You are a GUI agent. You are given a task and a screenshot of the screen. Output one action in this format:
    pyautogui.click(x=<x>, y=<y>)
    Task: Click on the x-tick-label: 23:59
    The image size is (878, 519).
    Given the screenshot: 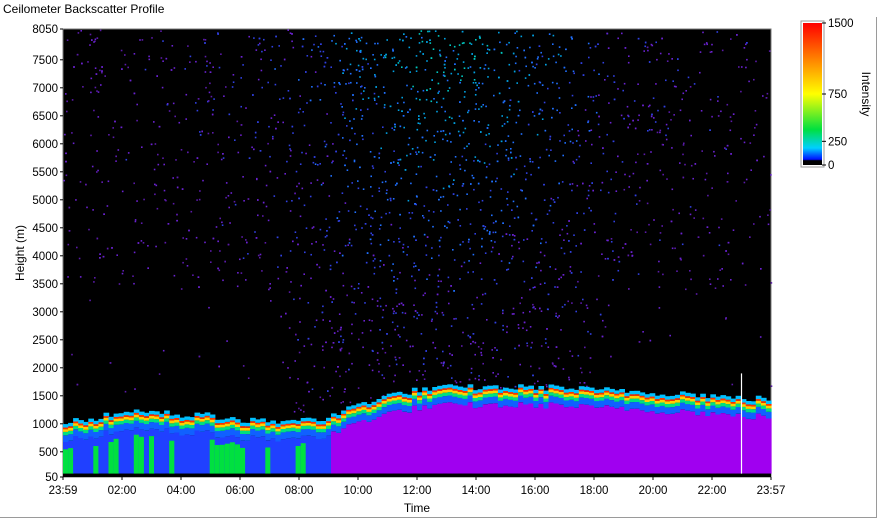 What is the action you would take?
    pyautogui.click(x=63, y=491)
    